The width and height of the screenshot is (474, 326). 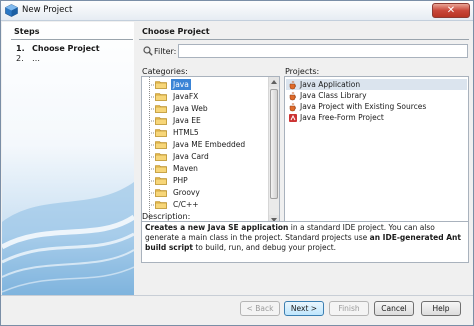 I want to click on project-item: Java Free-Form Project, so click(x=376, y=117).